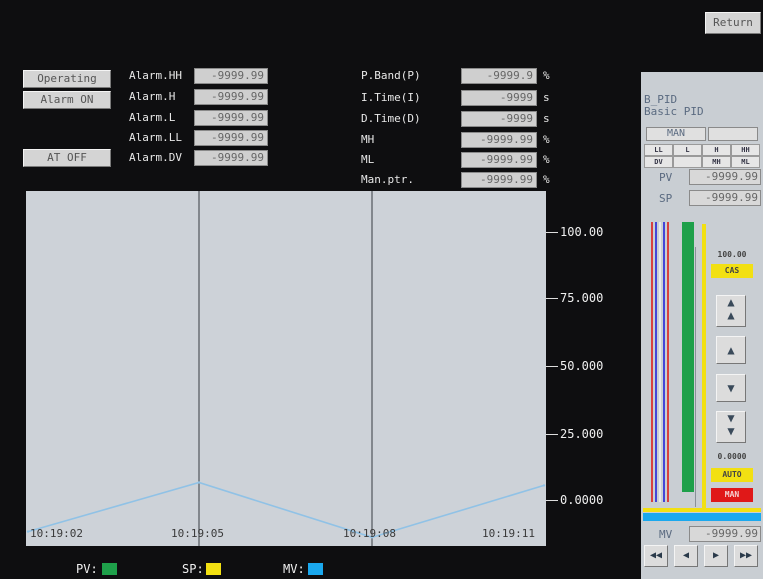 This screenshot has height=579, width=763. Describe the element at coordinates (688, 357) in the screenshot. I see `pv-bargraph` at that location.